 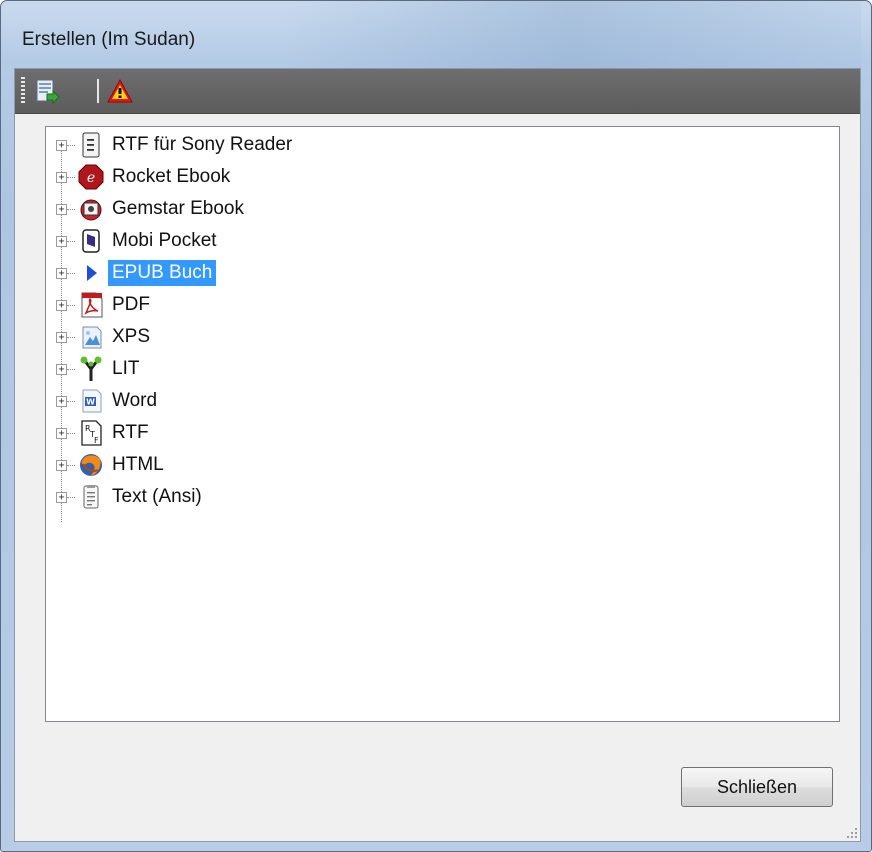 I want to click on tree-item-rtf-sony: + RTF für Sony Reader, so click(x=346, y=146).